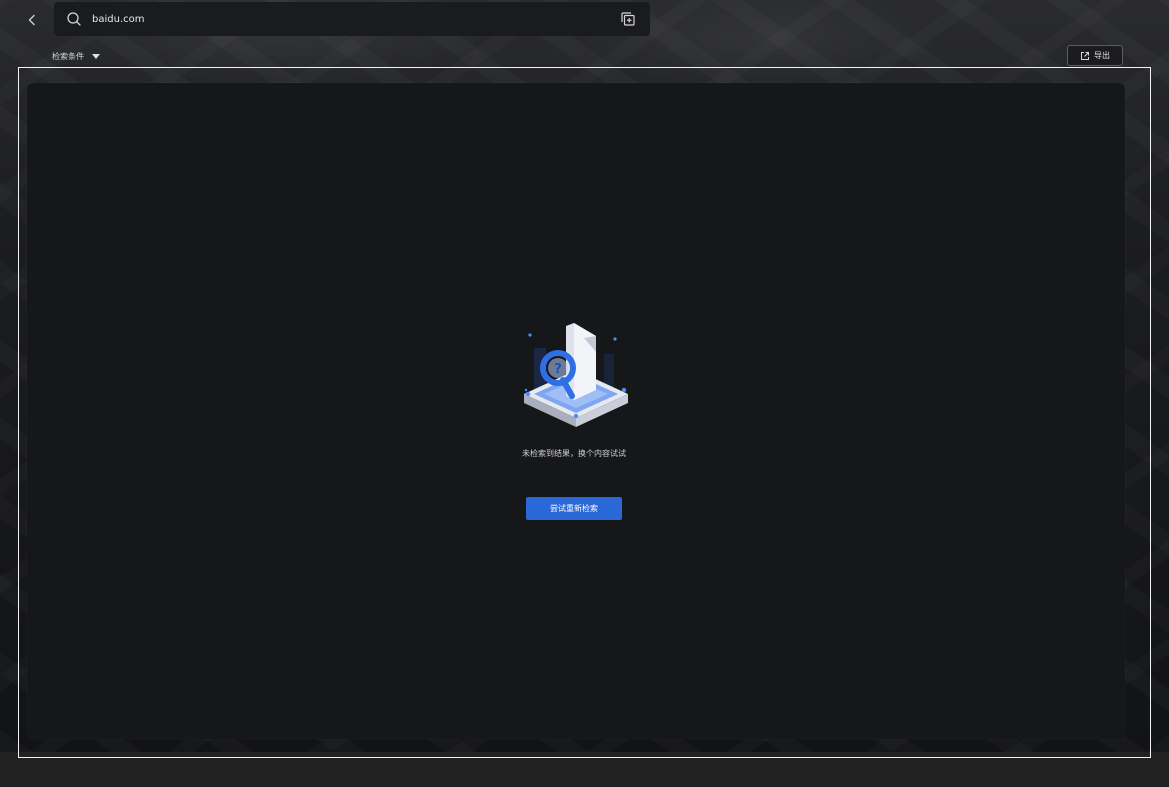 Image resolution: width=1169 pixels, height=787 pixels. Describe the element at coordinates (74, 19) in the screenshot. I see `search-icon` at that location.